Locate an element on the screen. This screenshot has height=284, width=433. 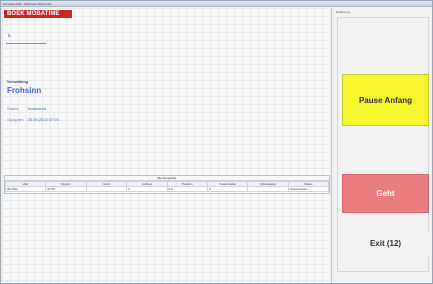
leave-label: Geht is located at coordinates (385, 193).